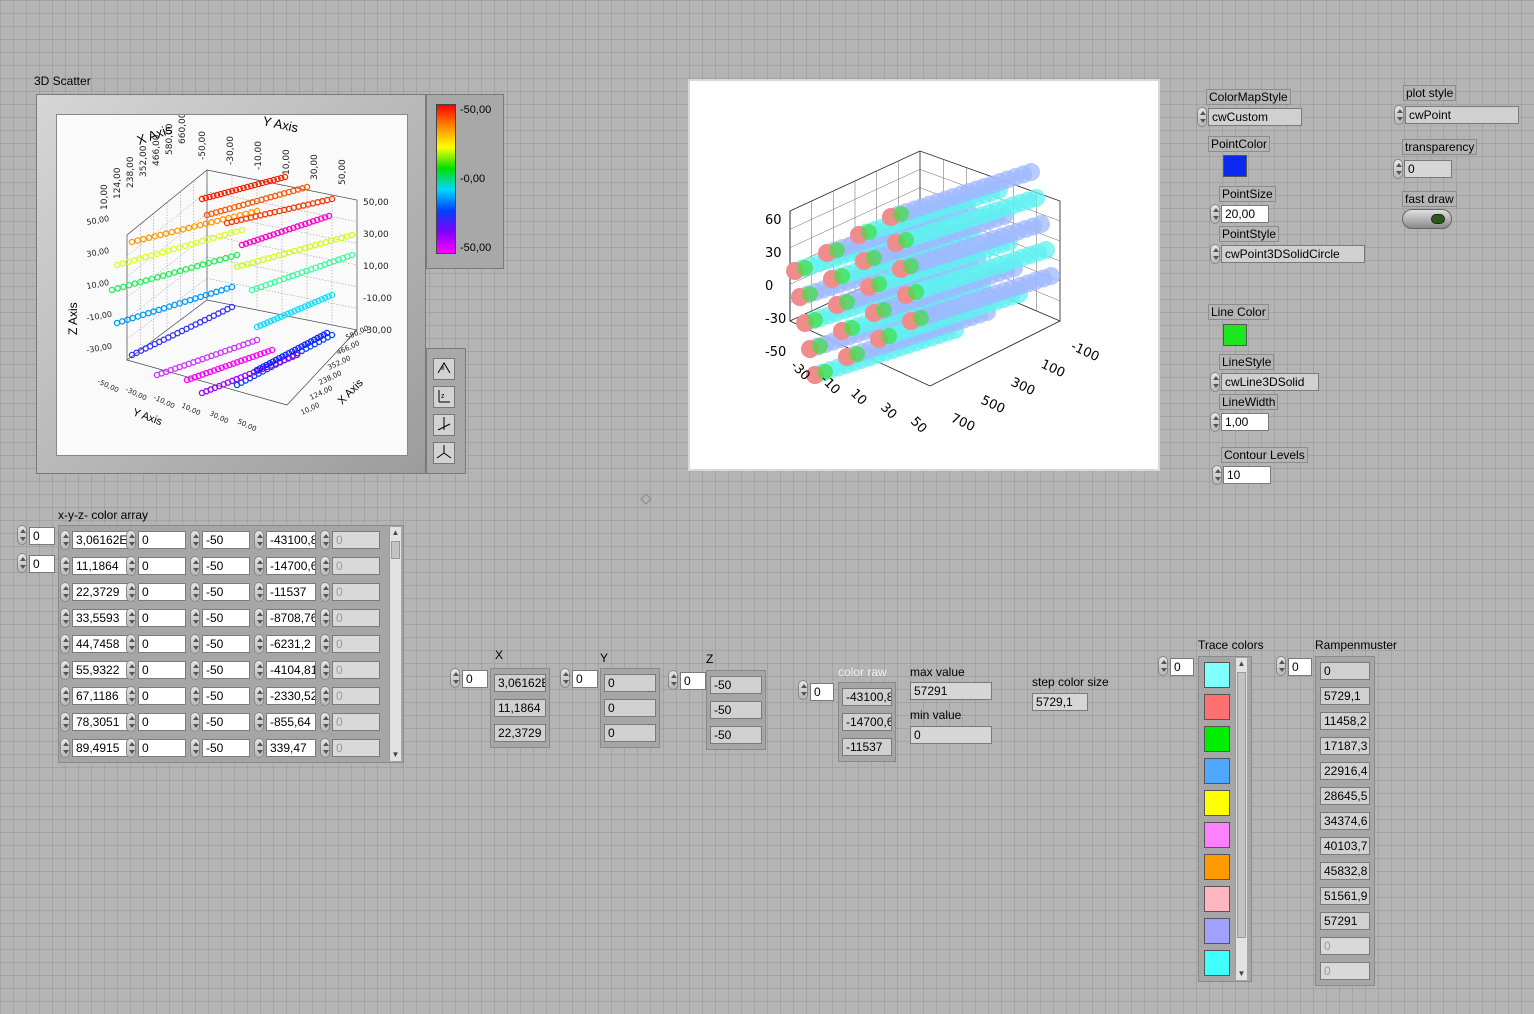  I want to click on plot-style-select: cwPoint, so click(1462, 115).